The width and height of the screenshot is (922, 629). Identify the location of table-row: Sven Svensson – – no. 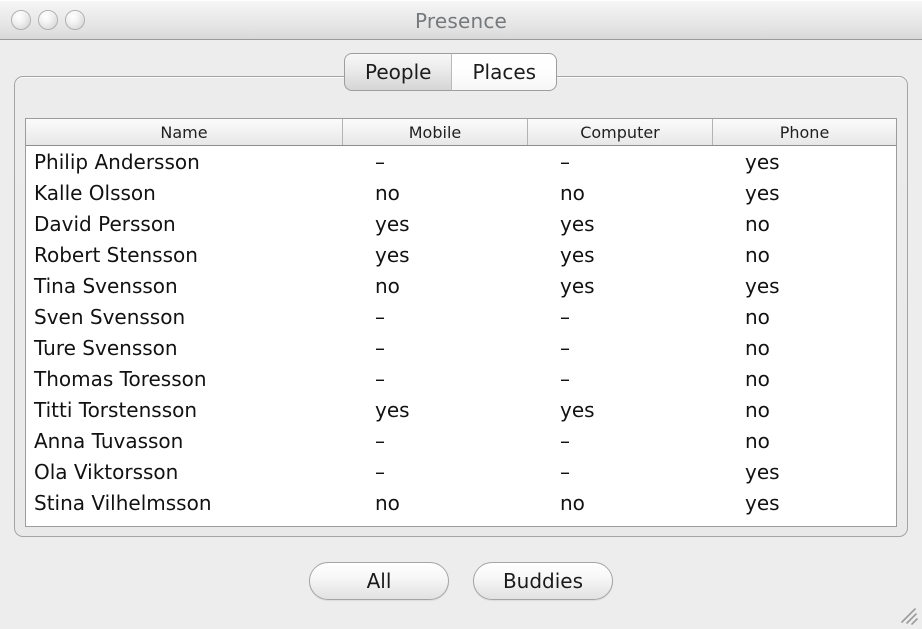
(461, 316).